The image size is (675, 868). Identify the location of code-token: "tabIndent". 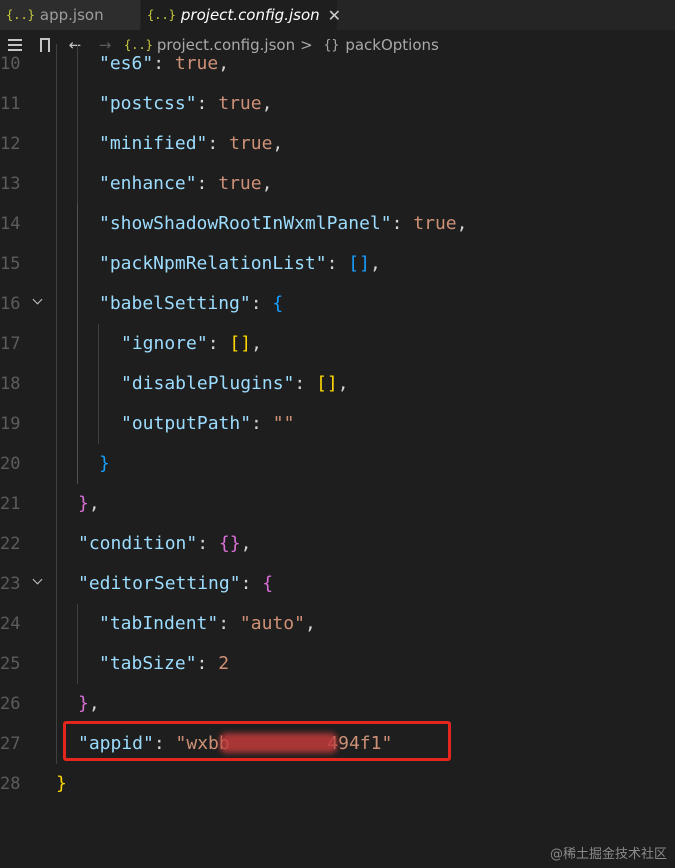
(159, 623).